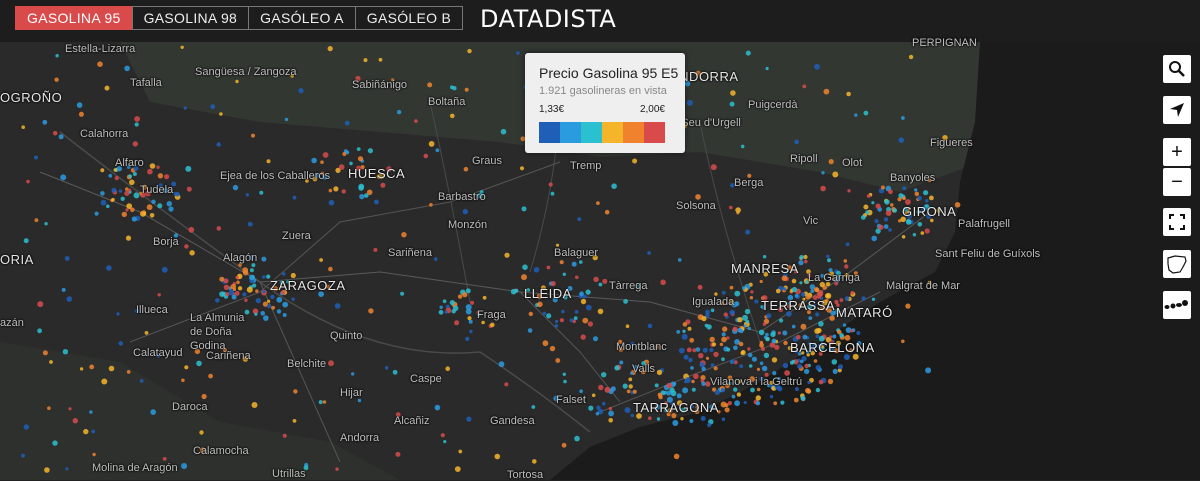 This screenshot has height=481, width=1200. What do you see at coordinates (74, 18) in the screenshot?
I see `tab-gasolina-95: GASOLINA 95` at bounding box center [74, 18].